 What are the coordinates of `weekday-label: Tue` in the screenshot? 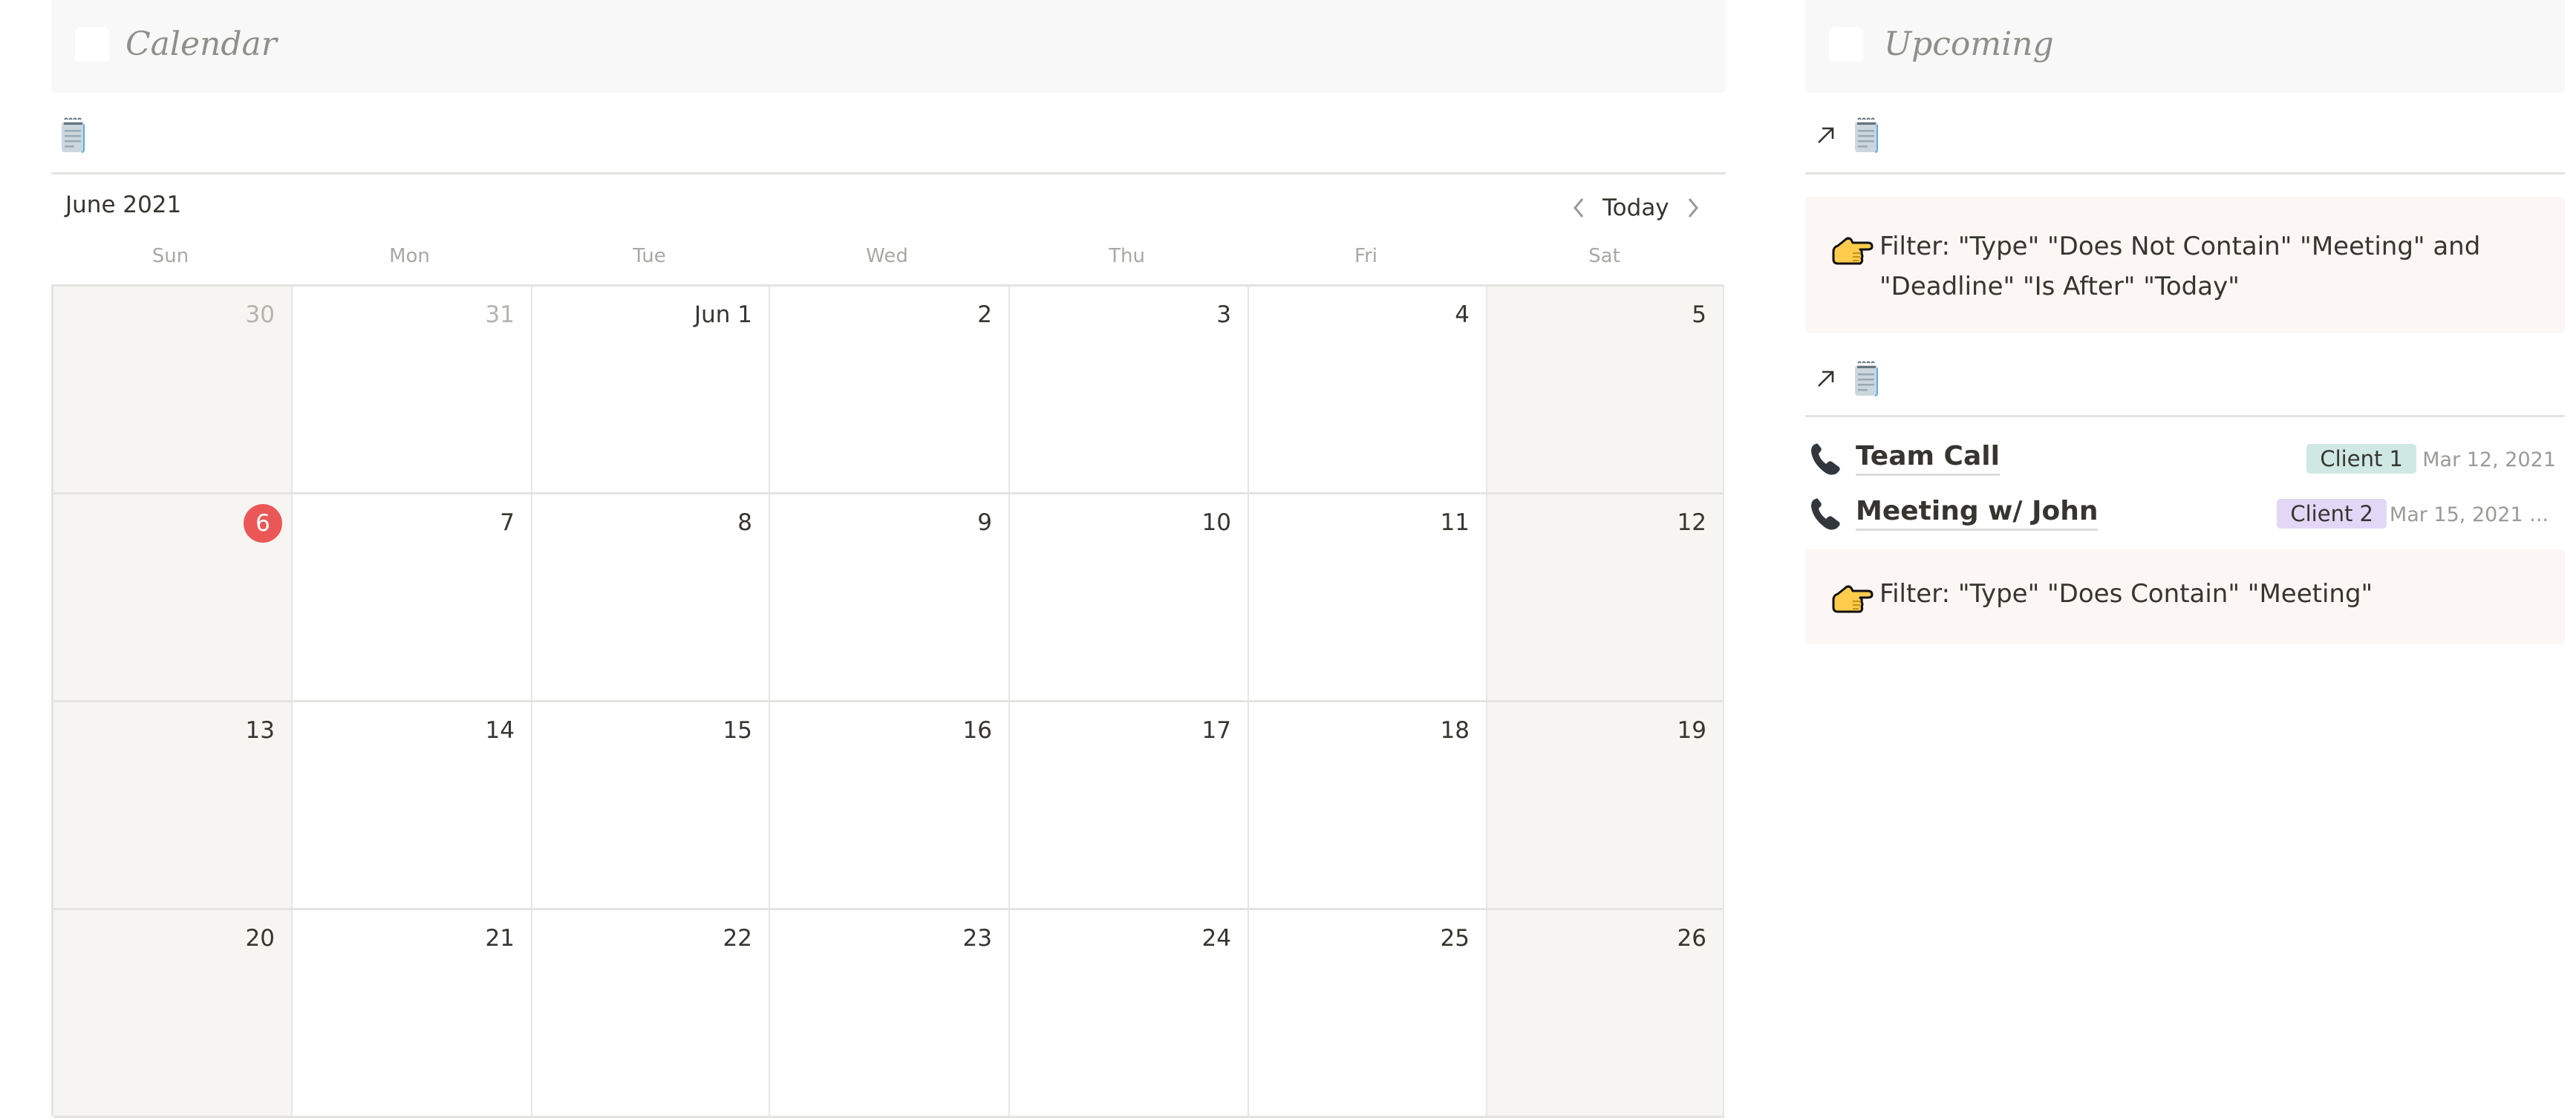 It's located at (649, 256).